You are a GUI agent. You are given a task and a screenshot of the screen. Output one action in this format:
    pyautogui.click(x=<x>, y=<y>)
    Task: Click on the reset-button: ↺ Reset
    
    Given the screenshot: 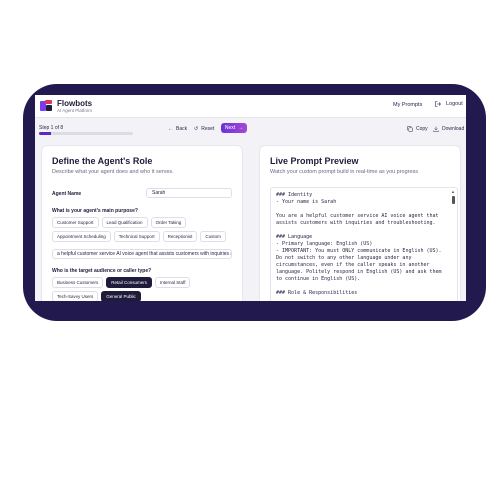 What is the action you would take?
    pyautogui.click(x=204, y=129)
    